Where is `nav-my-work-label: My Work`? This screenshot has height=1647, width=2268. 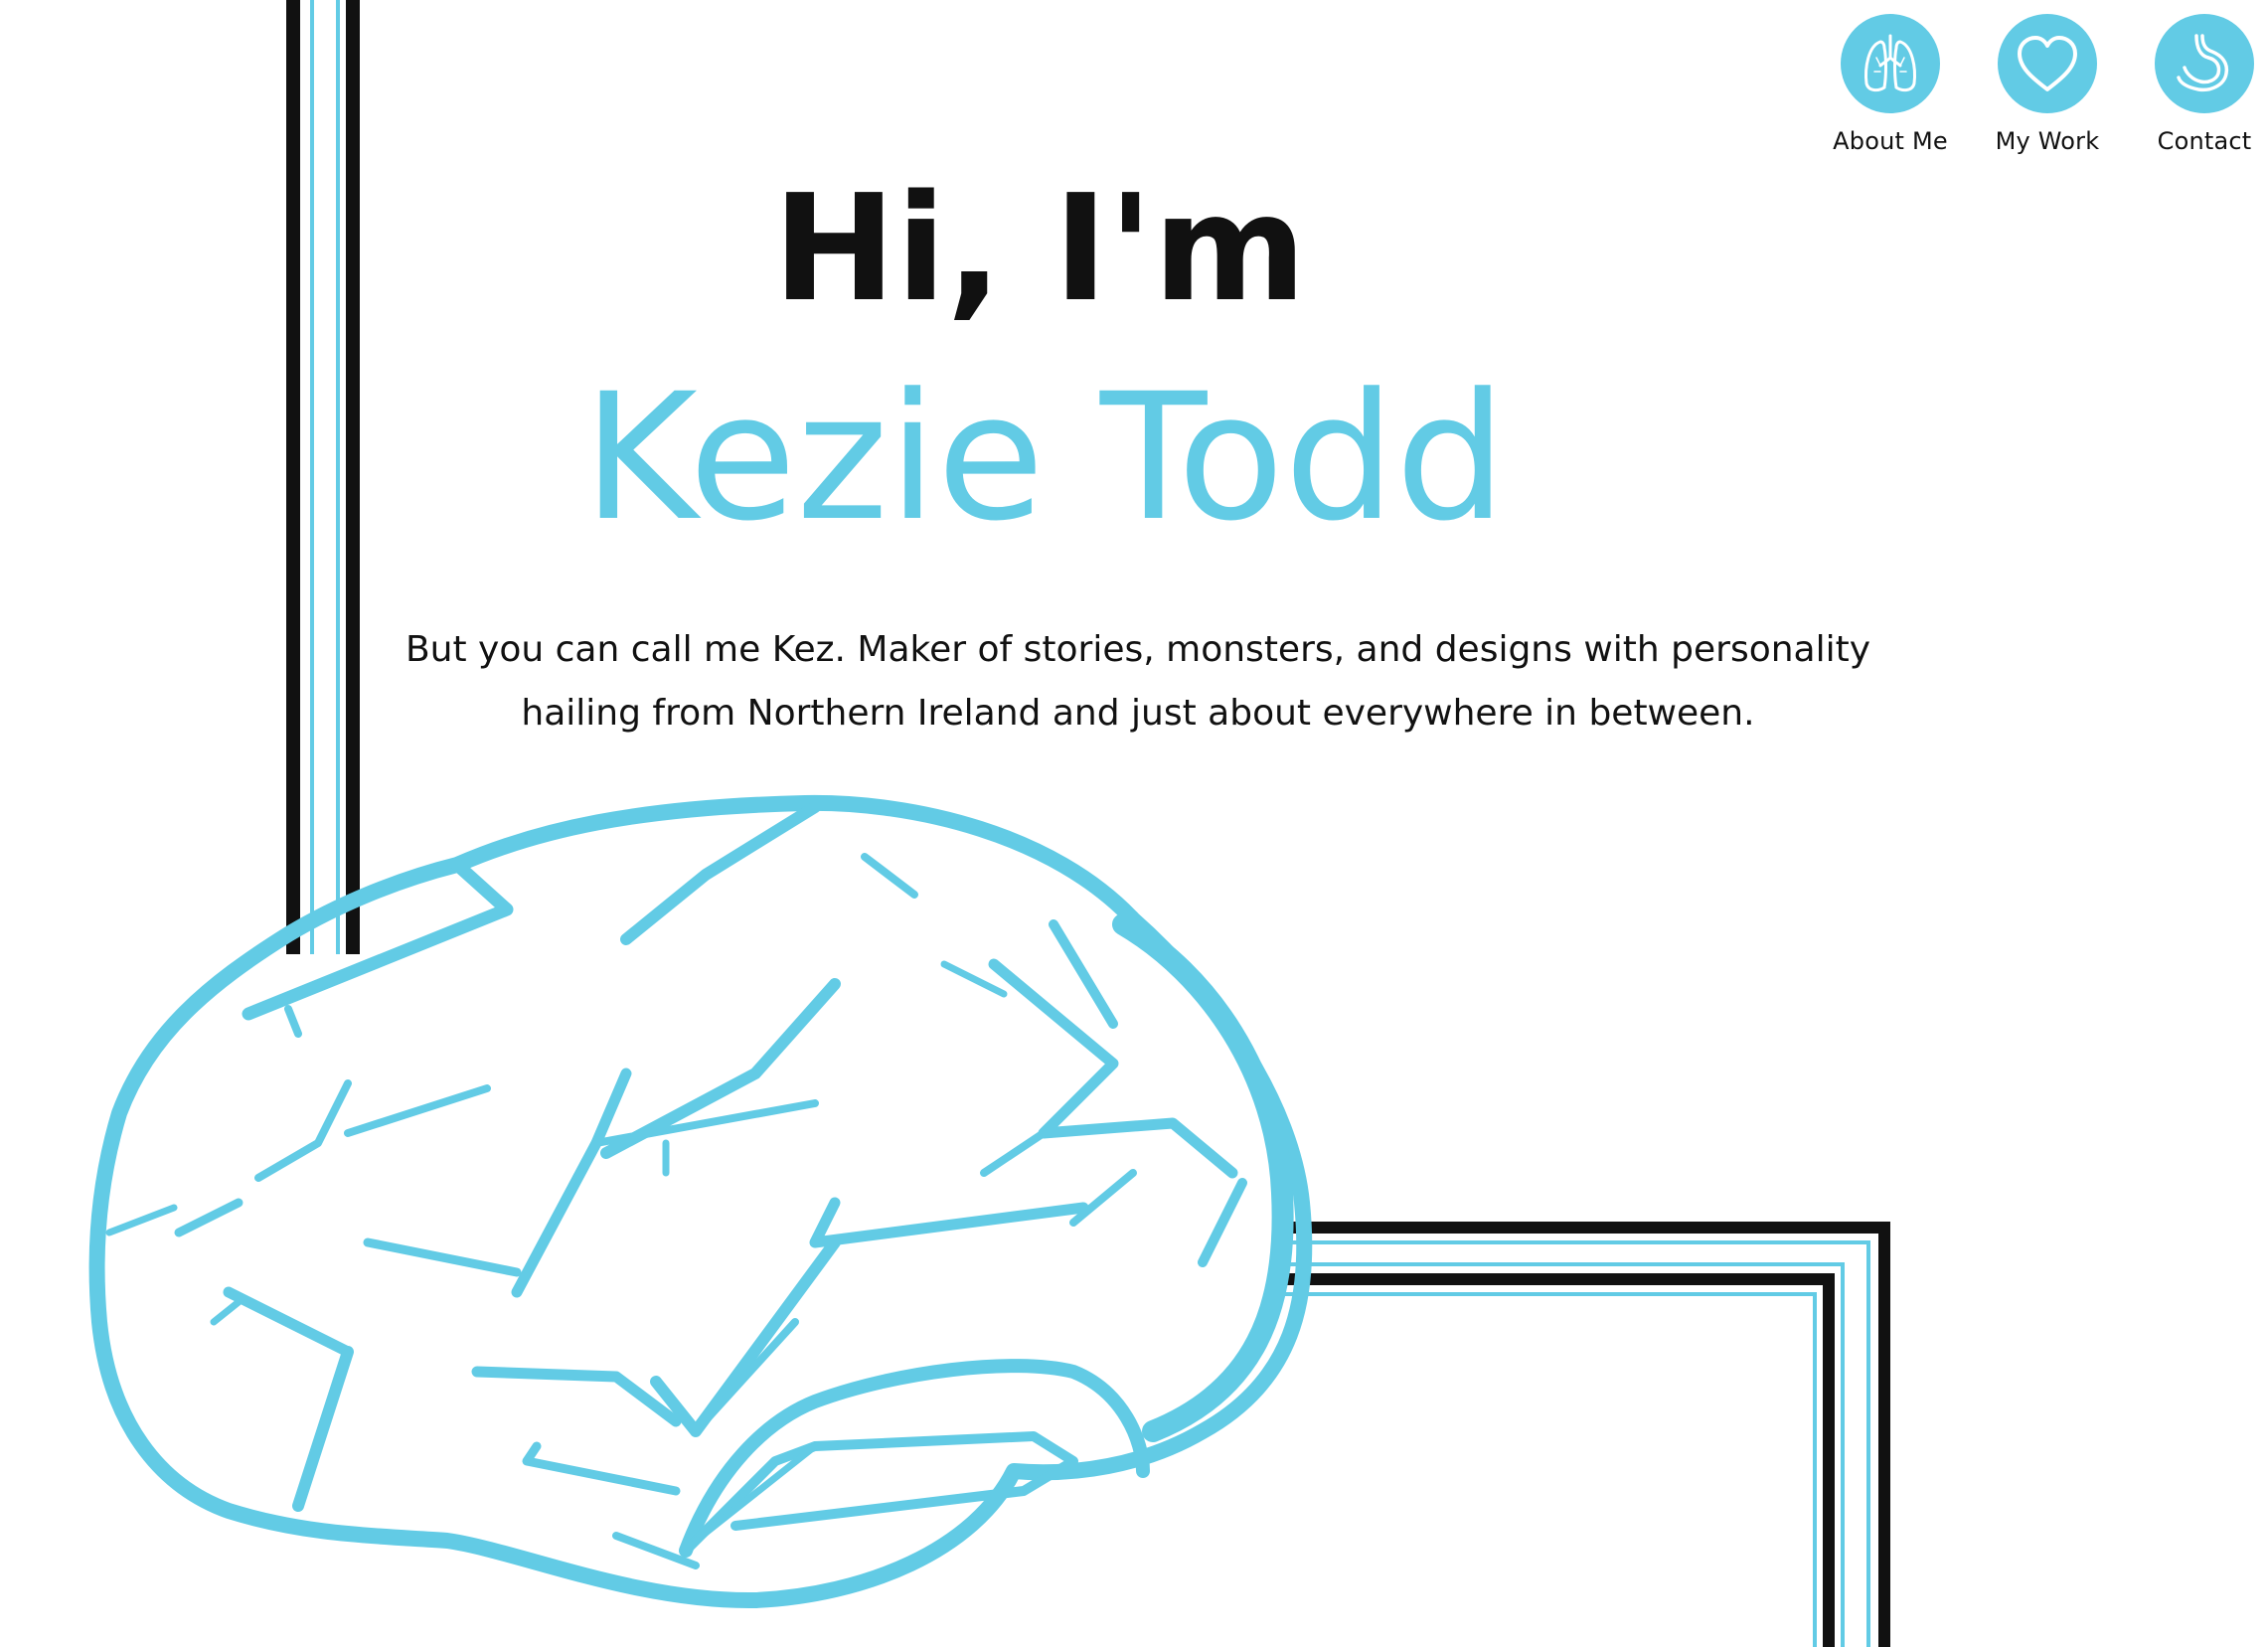 nav-my-work-label: My Work is located at coordinates (2048, 141).